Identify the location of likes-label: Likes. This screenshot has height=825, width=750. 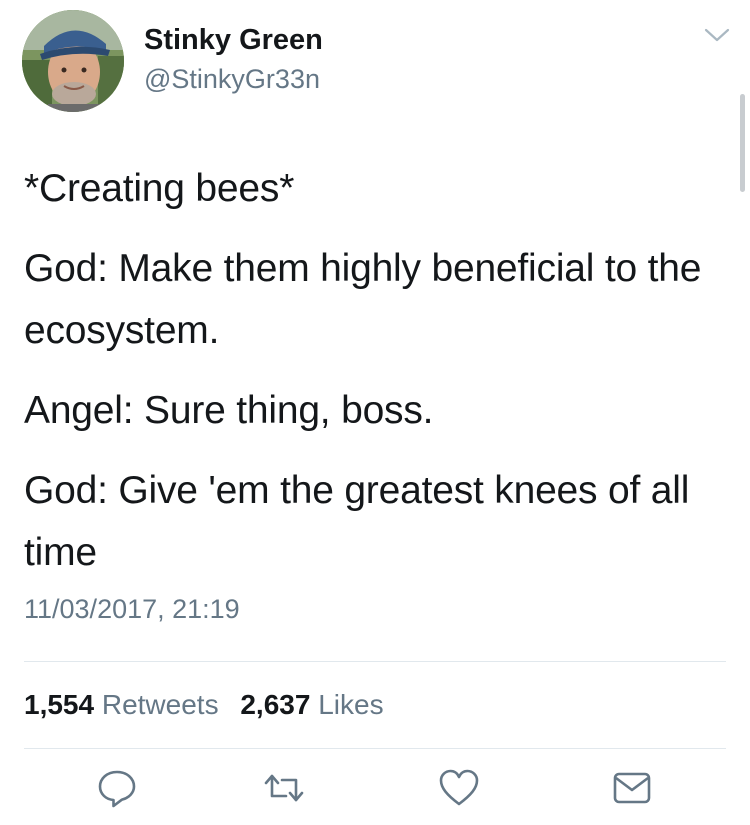
(351, 704).